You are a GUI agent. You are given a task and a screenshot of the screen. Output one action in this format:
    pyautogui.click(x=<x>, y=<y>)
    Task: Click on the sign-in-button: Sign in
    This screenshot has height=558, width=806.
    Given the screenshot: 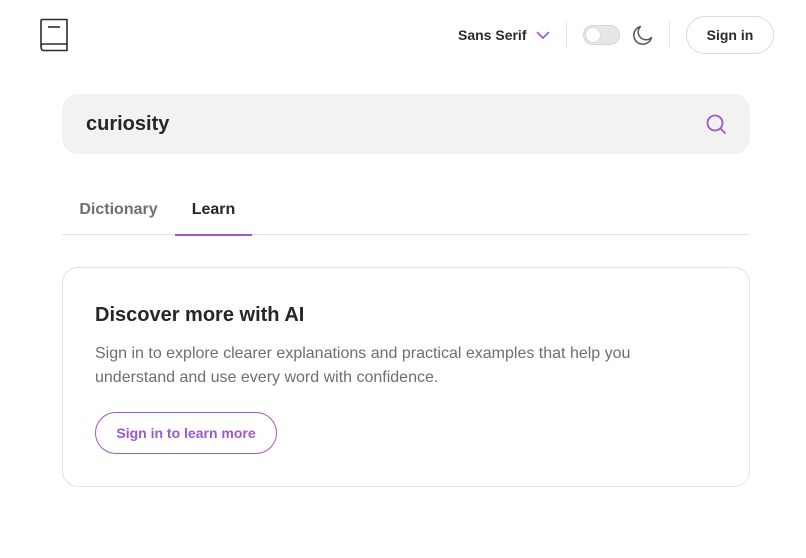 What is the action you would take?
    pyautogui.click(x=730, y=35)
    